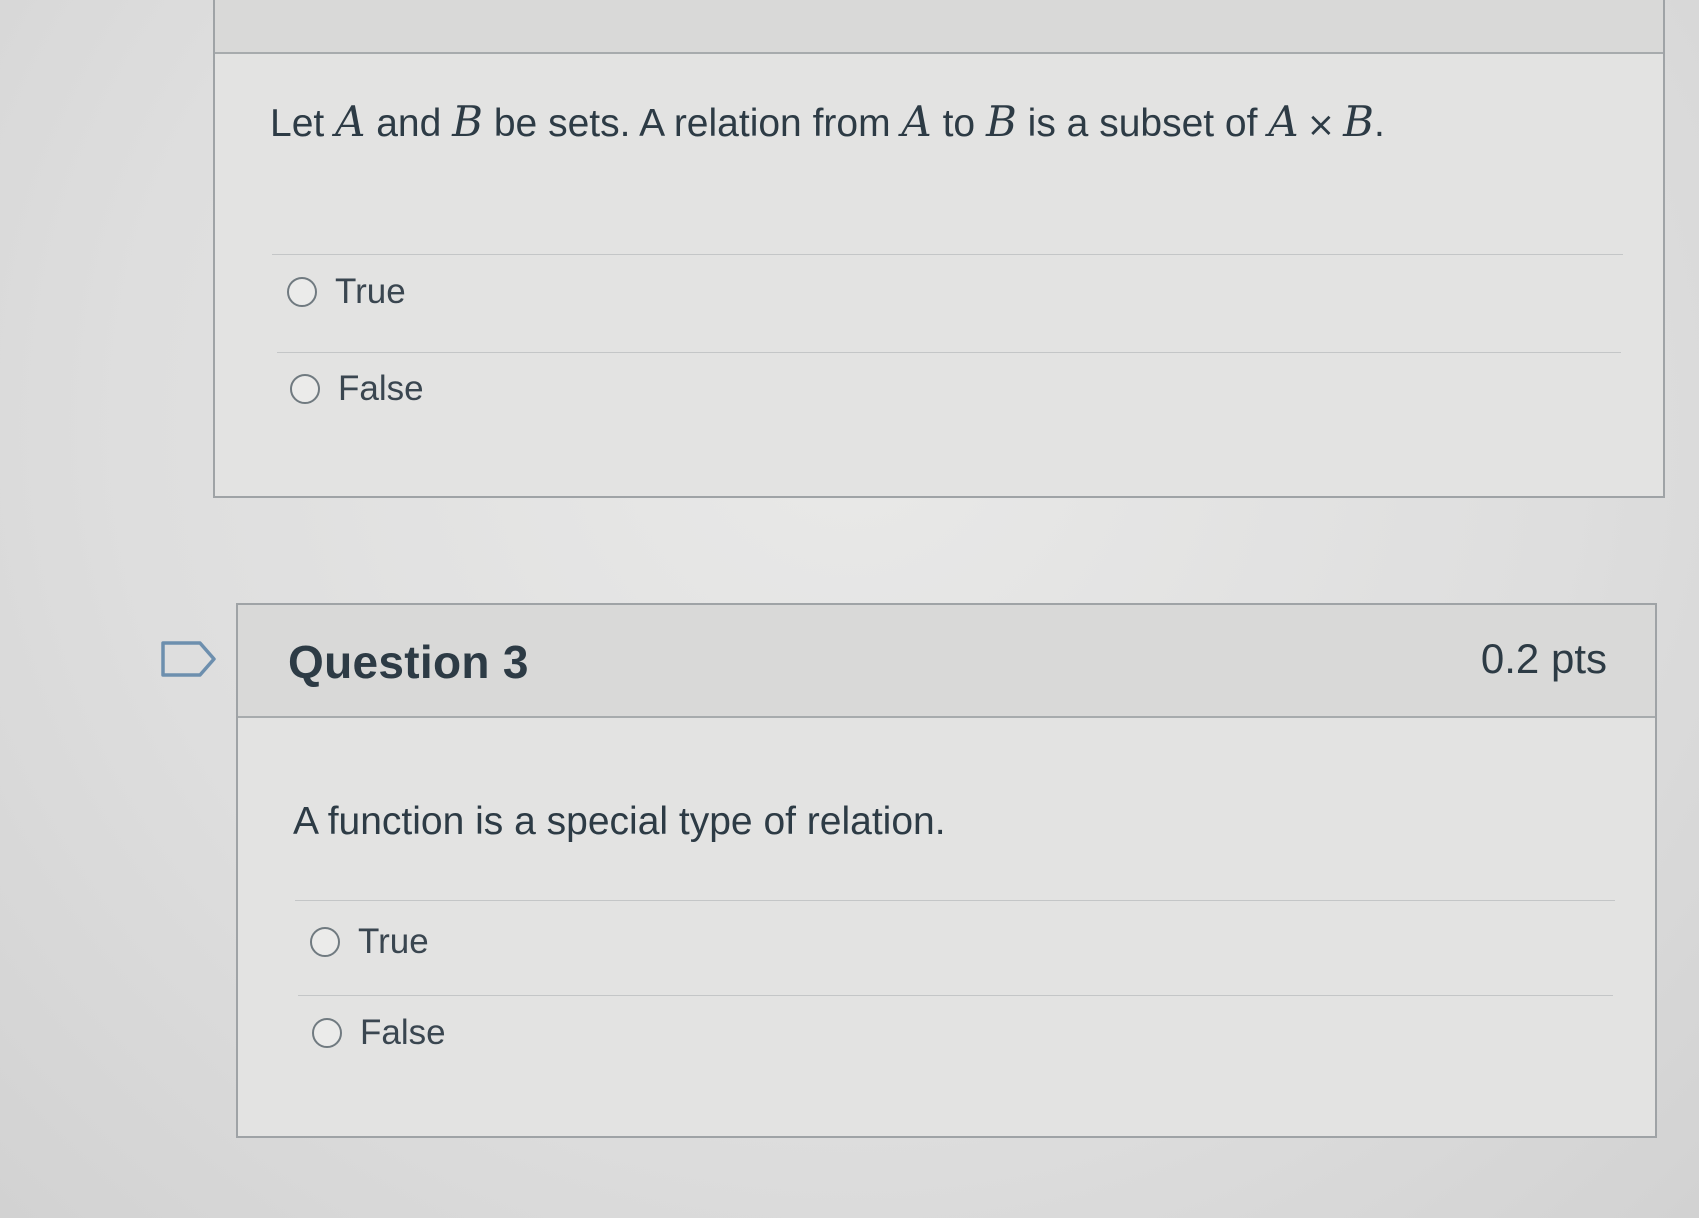 Image resolution: width=1699 pixels, height=1218 pixels. I want to click on text-fragment: is a subset of, so click(1142, 123).